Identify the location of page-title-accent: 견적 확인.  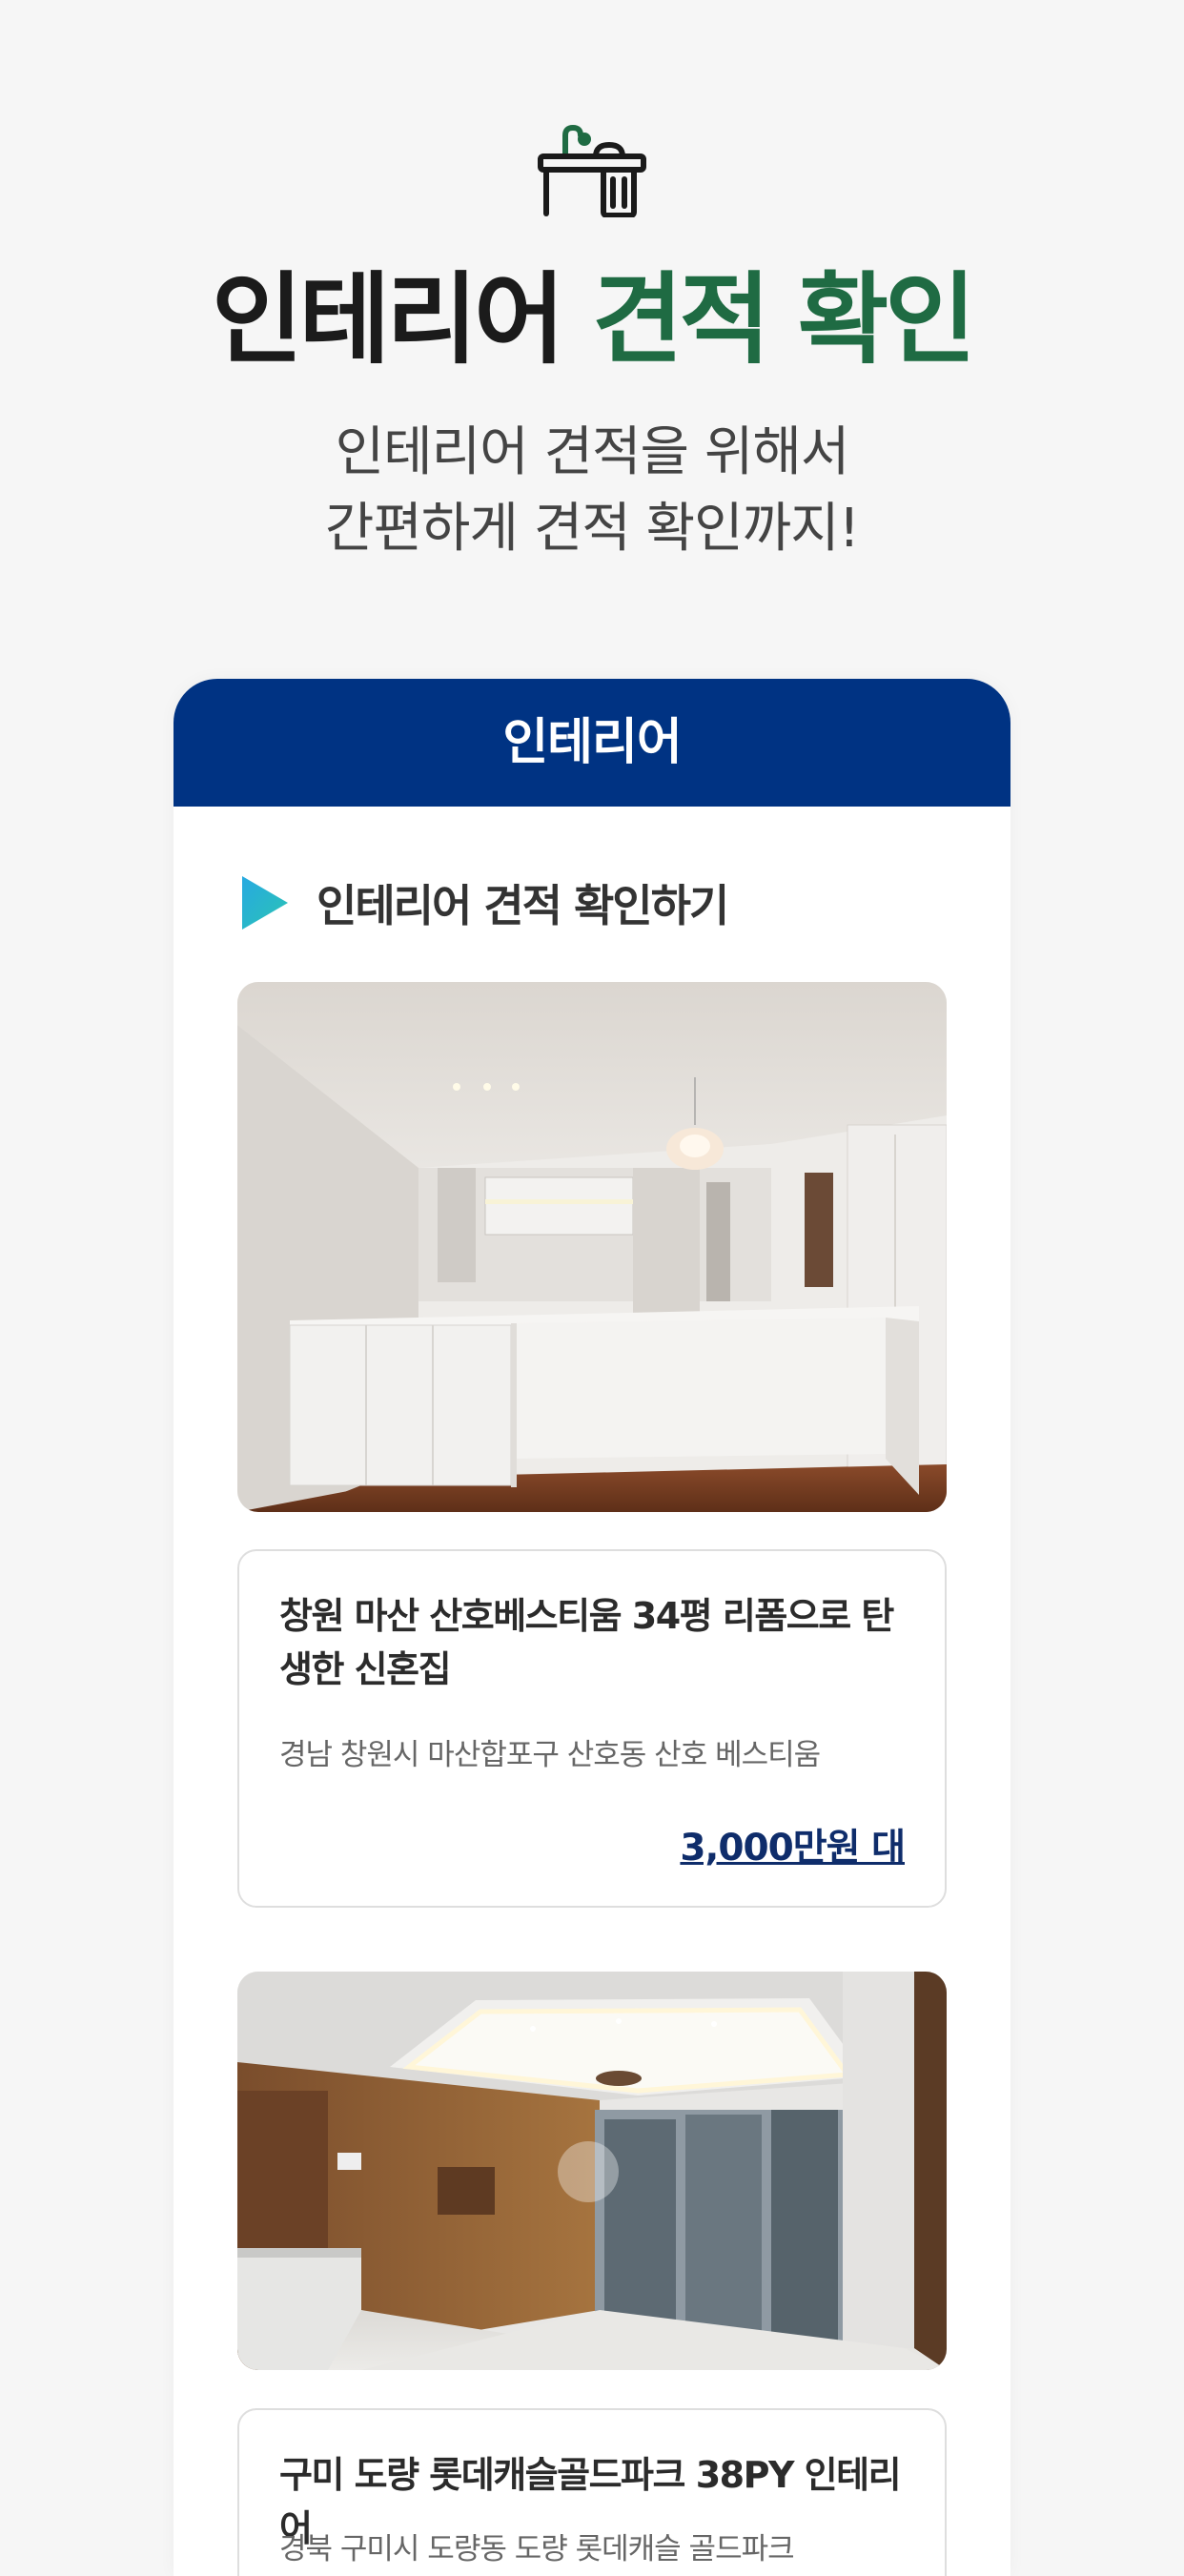
(784, 319).